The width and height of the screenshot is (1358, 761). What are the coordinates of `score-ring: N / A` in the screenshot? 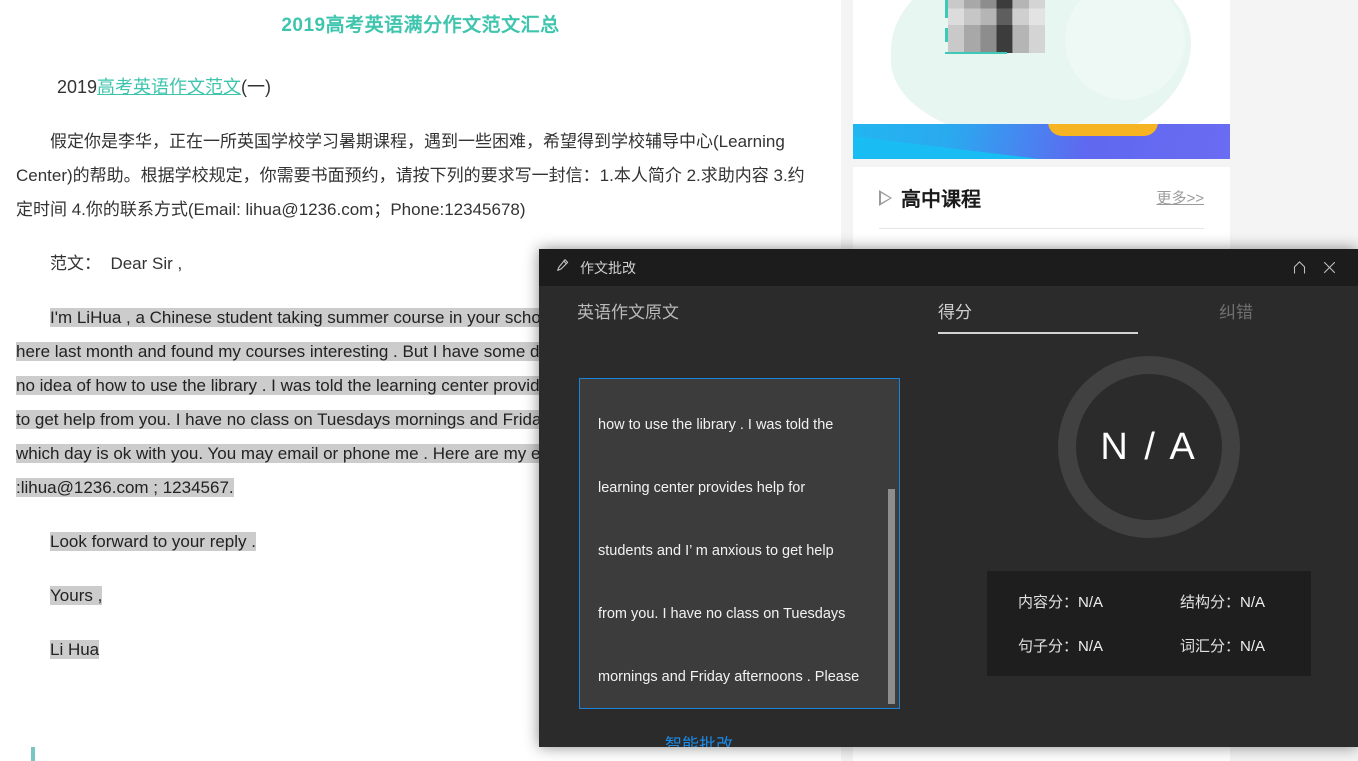 It's located at (1149, 447).